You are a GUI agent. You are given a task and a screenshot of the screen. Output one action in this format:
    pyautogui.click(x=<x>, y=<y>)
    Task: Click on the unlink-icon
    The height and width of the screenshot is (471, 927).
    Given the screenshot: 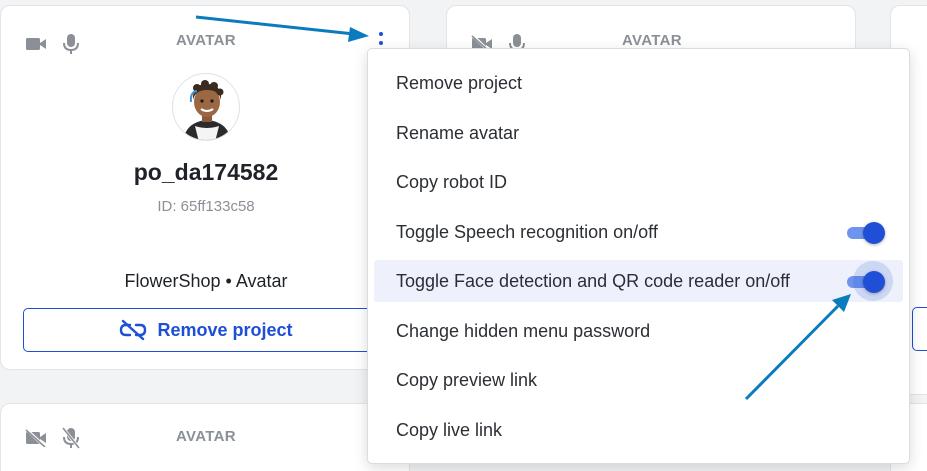 What is the action you would take?
    pyautogui.click(x=133, y=330)
    